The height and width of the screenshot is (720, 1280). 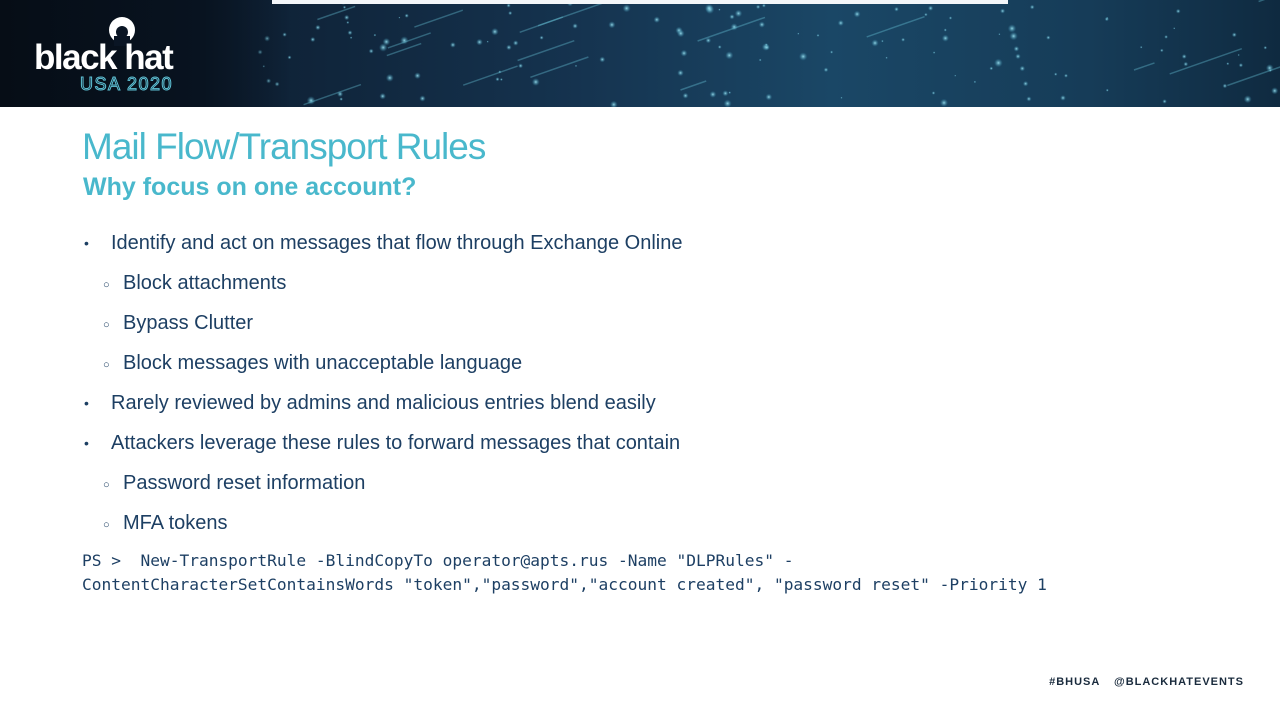 I want to click on bullet-text: Password reset information, so click(x=244, y=483).